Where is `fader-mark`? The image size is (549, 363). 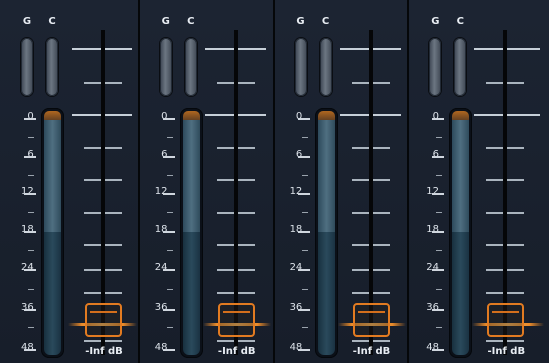 fader-mark is located at coordinates (507, 115).